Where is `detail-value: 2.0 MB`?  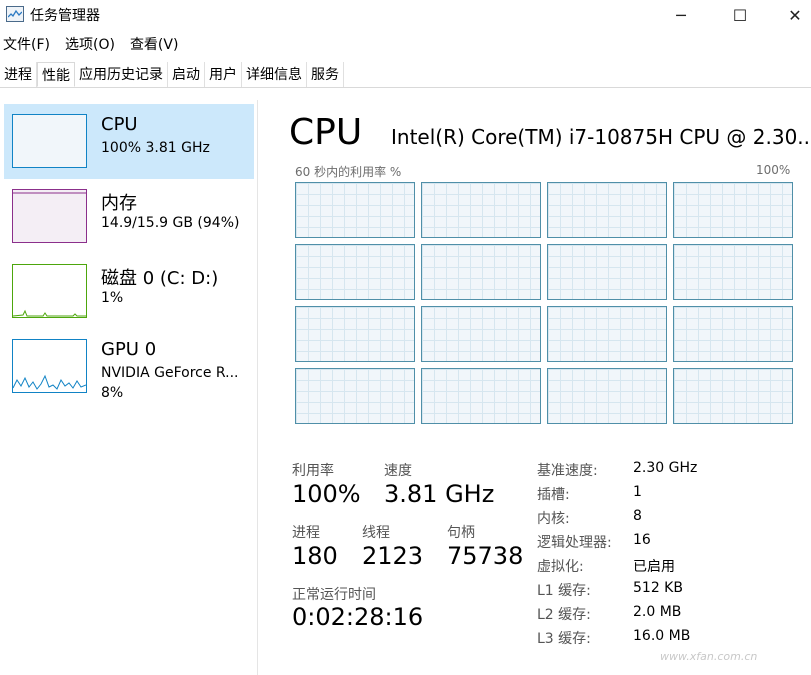 detail-value: 2.0 MB is located at coordinates (657, 612).